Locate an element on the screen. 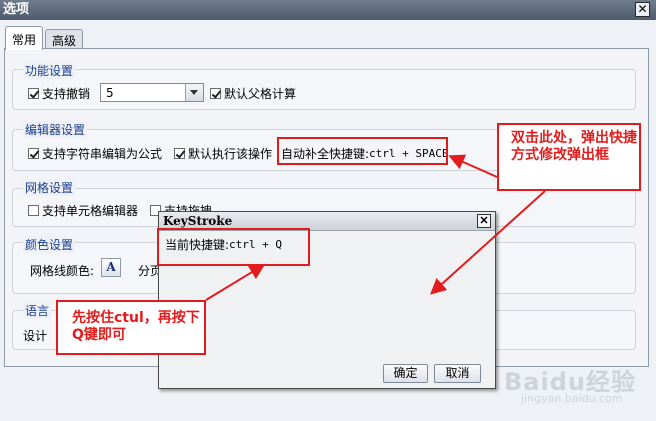 The width and height of the screenshot is (656, 421). watermark-url: jingyan.baidu.com is located at coordinates (572, 398).